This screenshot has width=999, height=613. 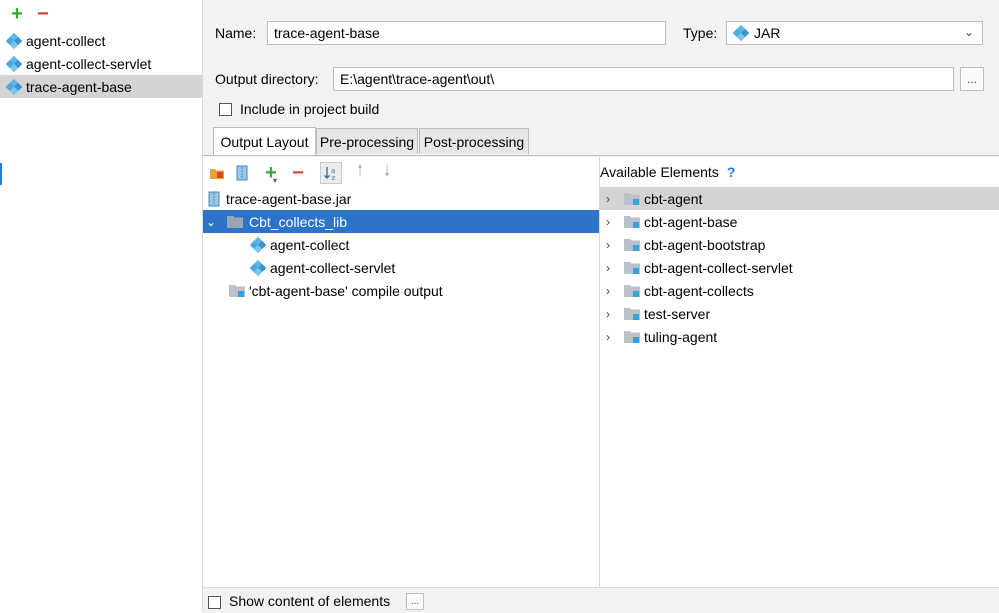 I want to click on remove-icon: −, so click(x=298, y=173).